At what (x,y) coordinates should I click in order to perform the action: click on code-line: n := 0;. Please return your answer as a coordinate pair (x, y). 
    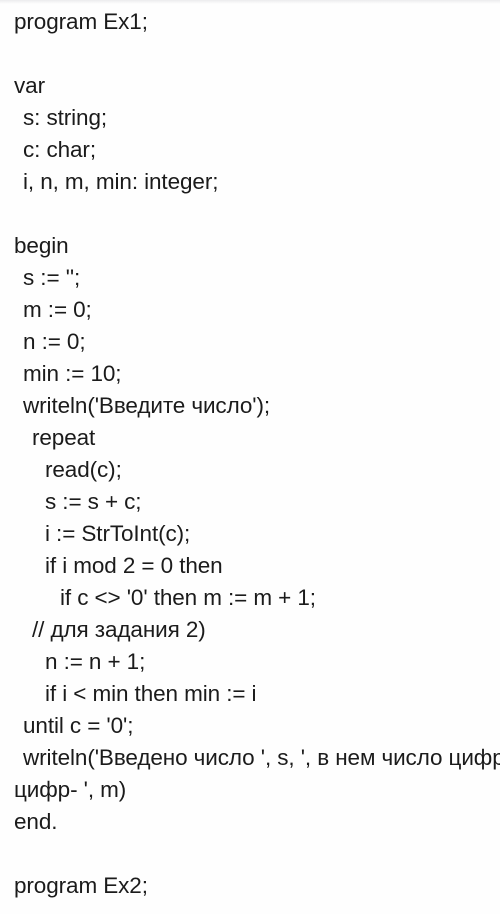
    Looking at the image, I should click on (54, 341).